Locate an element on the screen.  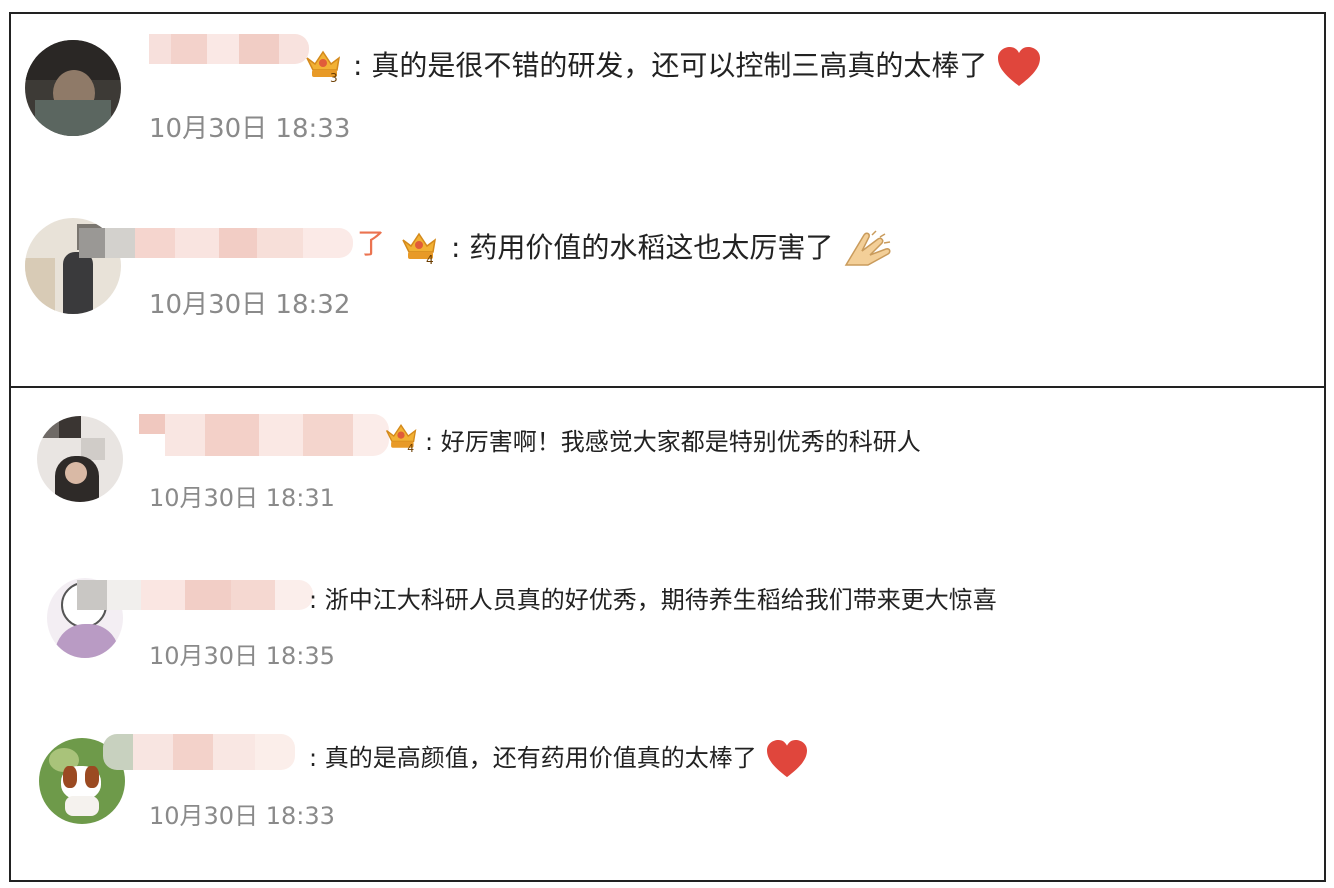
timestamp: 10月30日 18:35 is located at coordinates (242, 656).